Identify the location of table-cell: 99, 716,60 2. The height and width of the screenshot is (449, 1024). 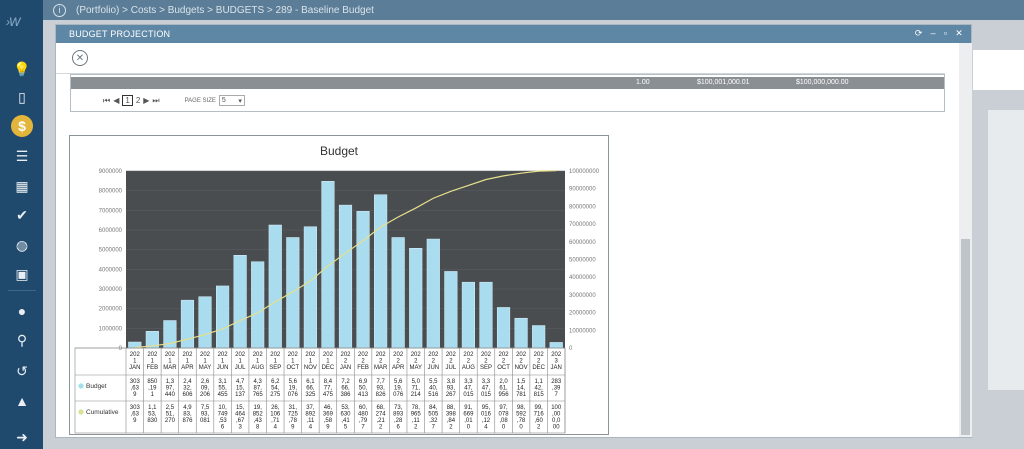
(539, 418).